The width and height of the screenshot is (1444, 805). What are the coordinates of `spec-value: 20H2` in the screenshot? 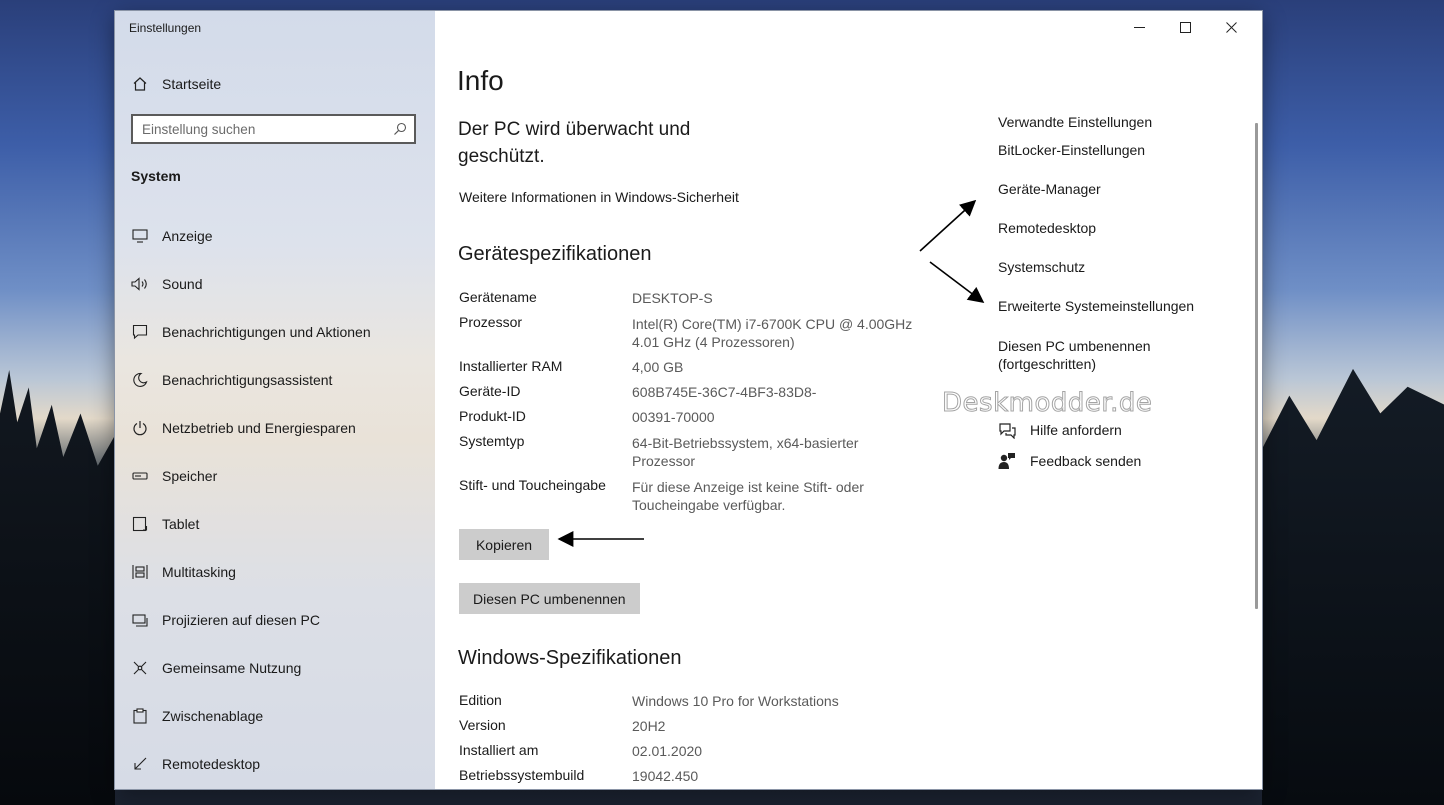 It's located at (649, 726).